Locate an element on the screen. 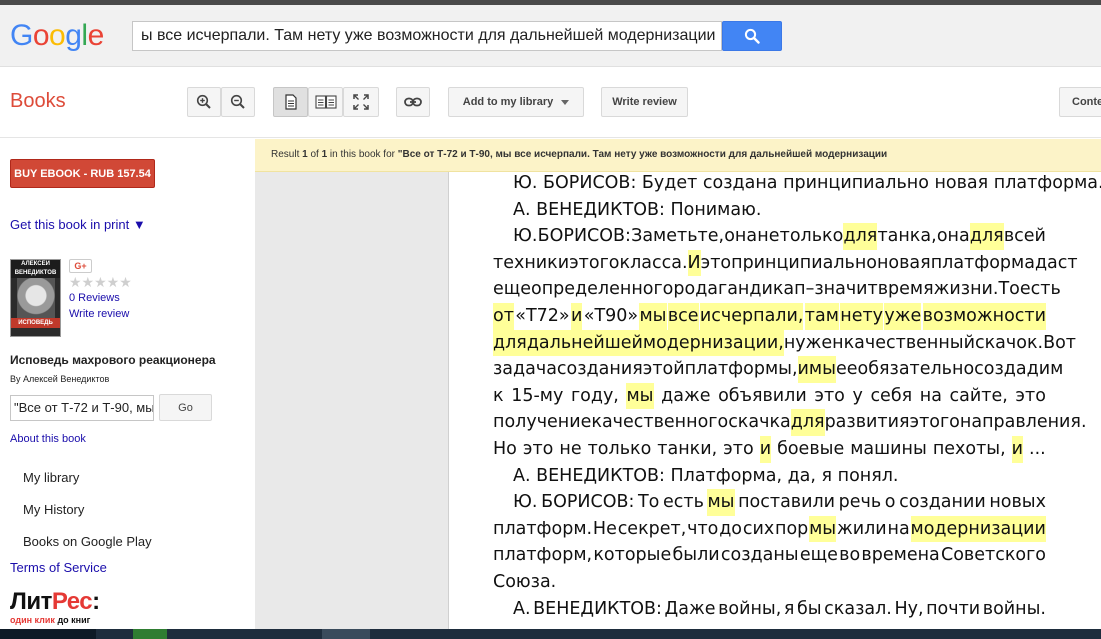 The width and height of the screenshot is (1101, 639). single-page-view-button is located at coordinates (290, 102).